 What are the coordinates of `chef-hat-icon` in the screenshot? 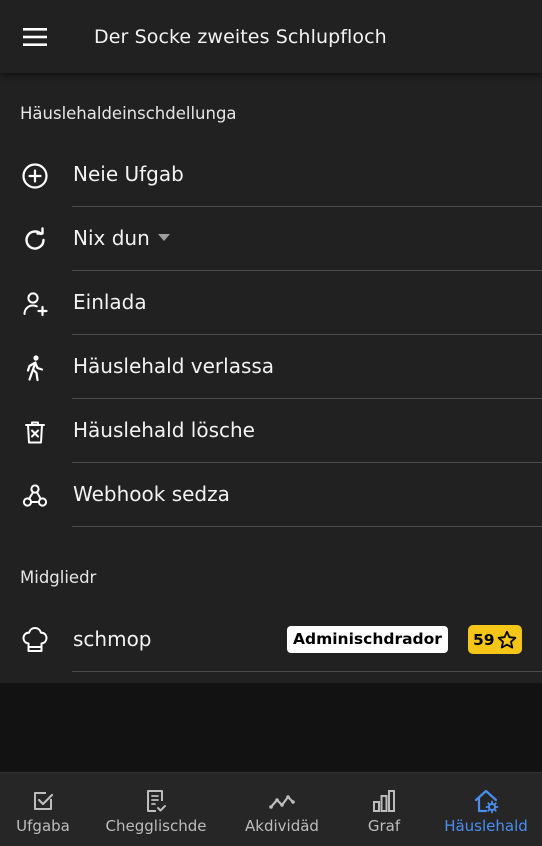 It's located at (35, 640).